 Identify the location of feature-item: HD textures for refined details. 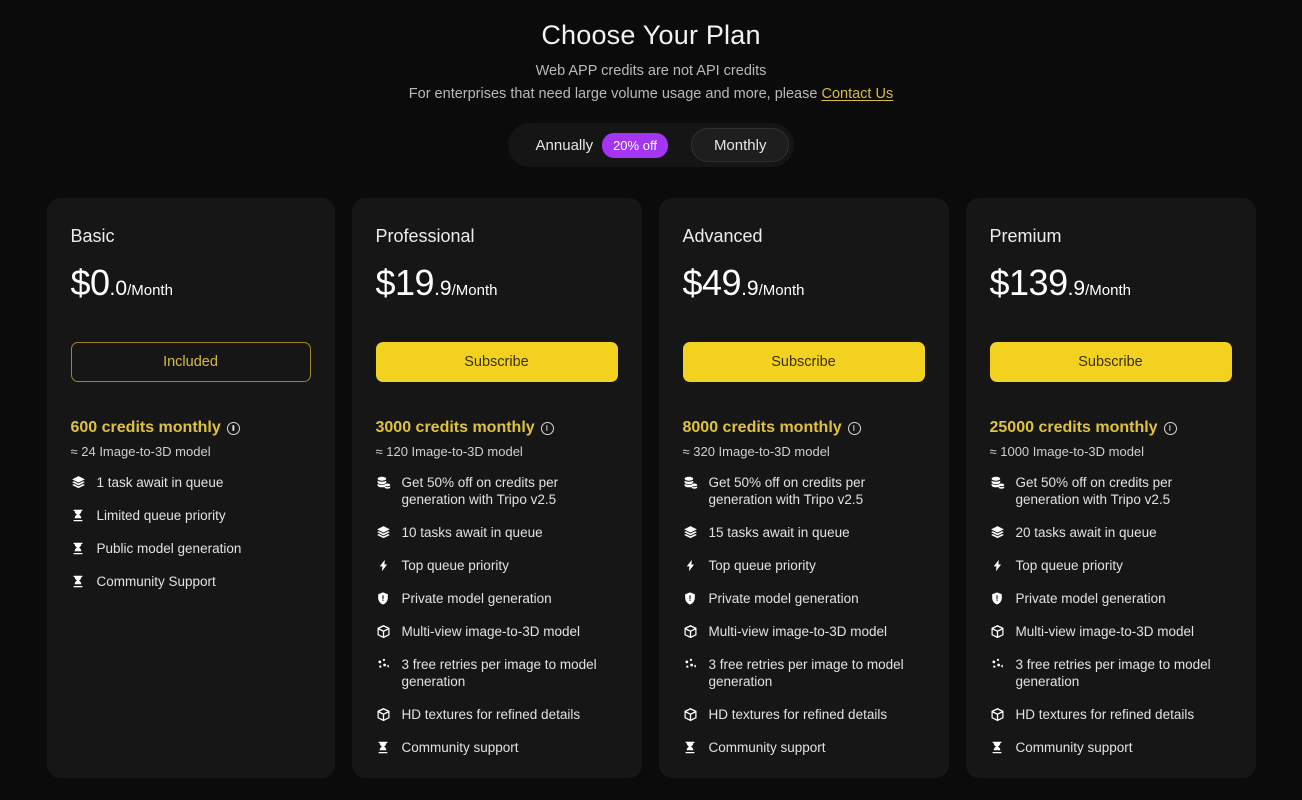
(1111, 714).